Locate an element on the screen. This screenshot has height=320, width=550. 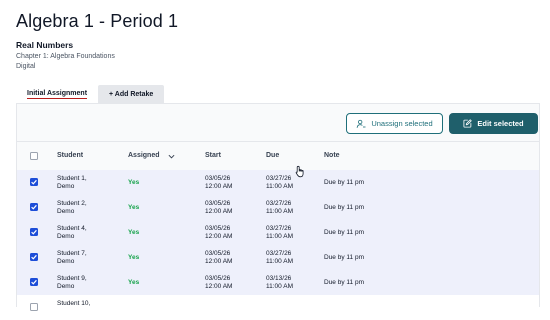
student-name: Student 7, Demo is located at coordinates (72, 257).